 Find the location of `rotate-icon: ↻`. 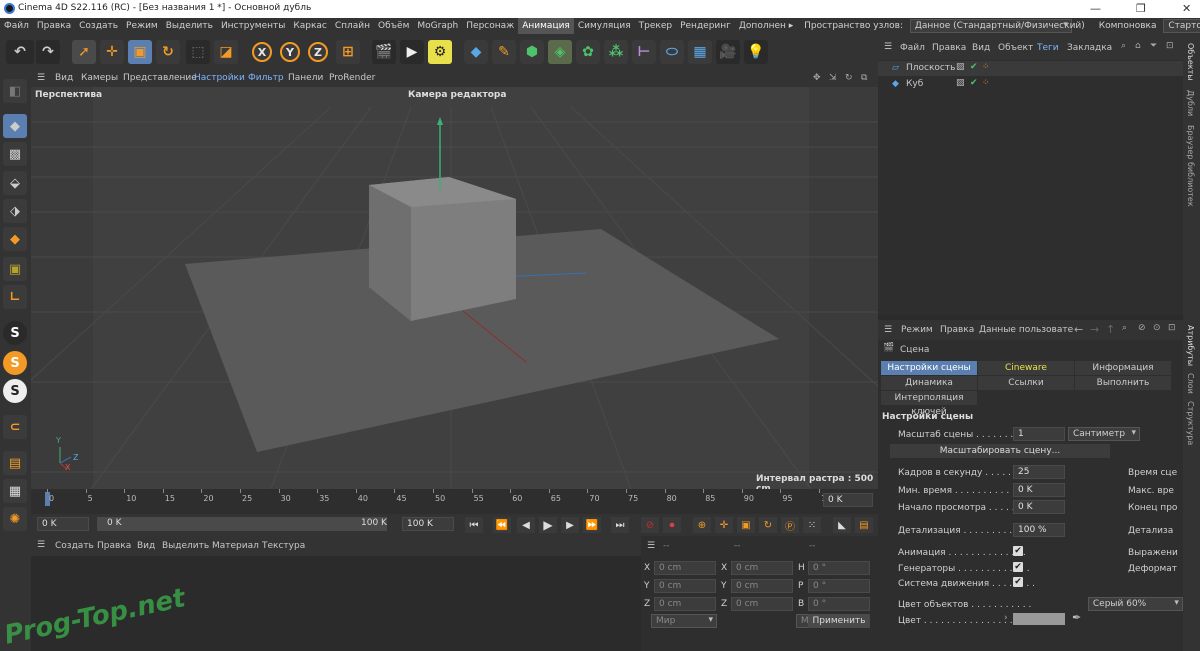

rotate-icon: ↻ is located at coordinates (168, 52).